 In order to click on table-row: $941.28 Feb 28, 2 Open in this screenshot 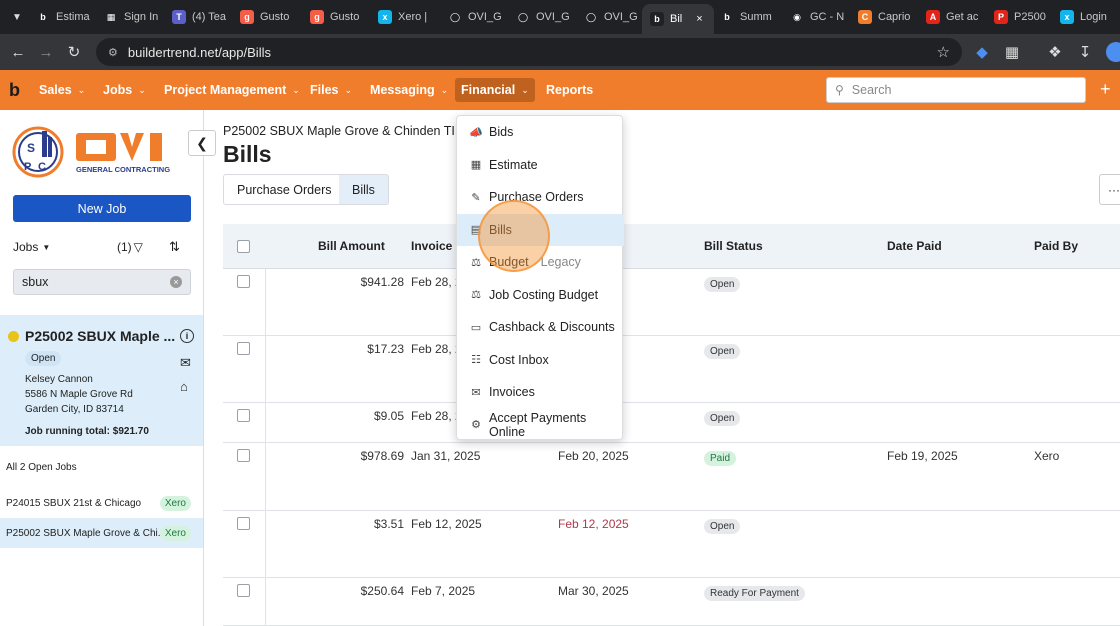, I will do `click(671, 302)`.